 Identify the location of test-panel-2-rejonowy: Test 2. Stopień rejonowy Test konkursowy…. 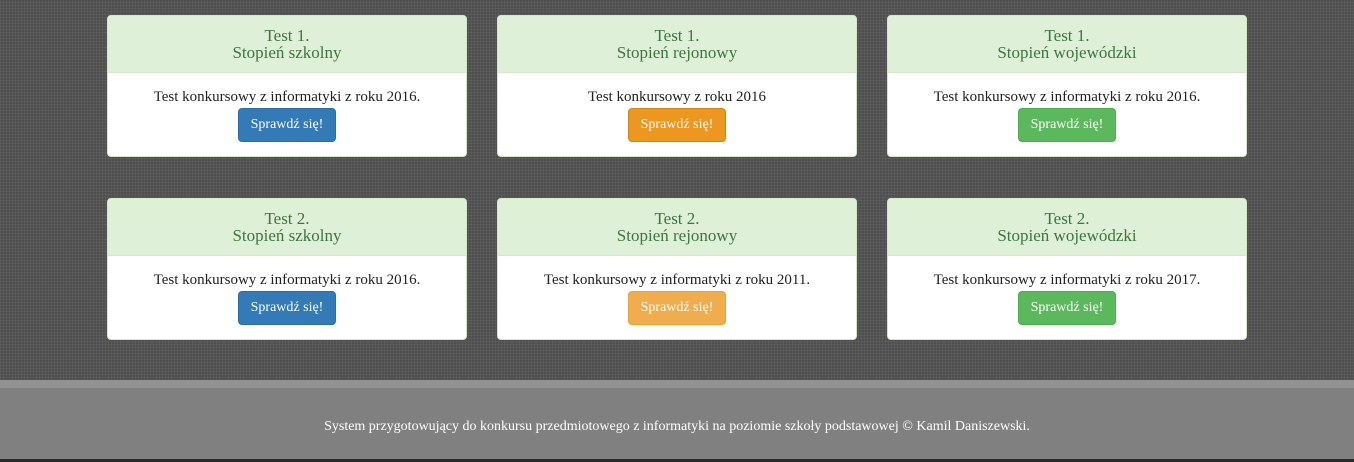
(677, 269).